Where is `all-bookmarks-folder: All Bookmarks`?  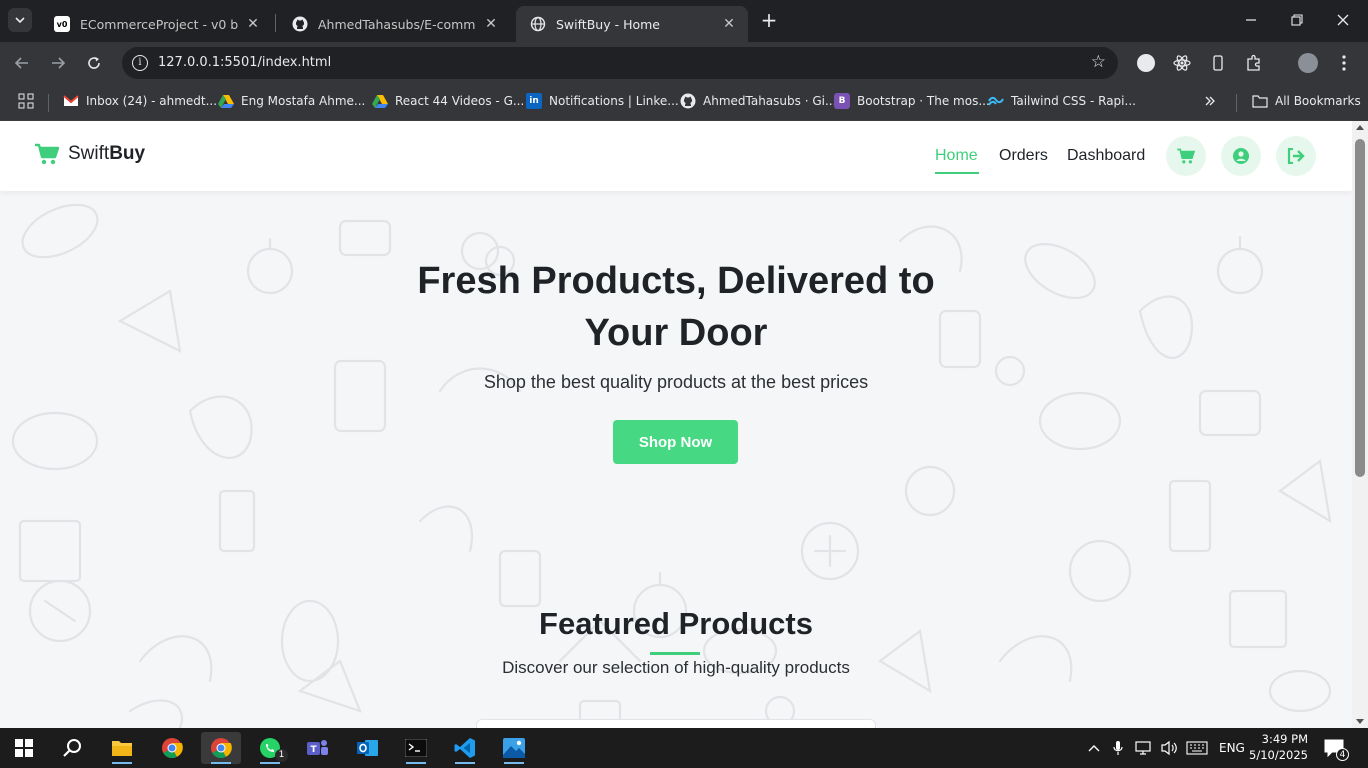 all-bookmarks-folder: All Bookmarks is located at coordinates (1306, 101).